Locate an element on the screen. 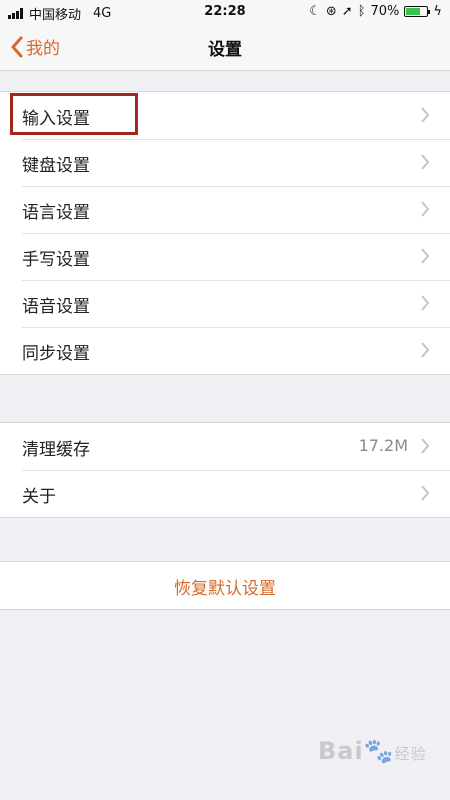  status-bar: 中国移动 4G 22:28 ☾ ⊛ ➚ ᛒ 70% ϟ is located at coordinates (225, 12).